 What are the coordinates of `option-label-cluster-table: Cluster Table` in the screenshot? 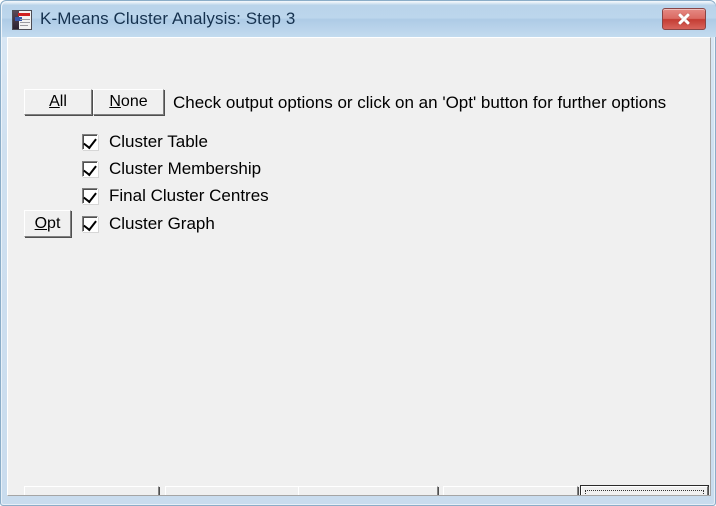 It's located at (158, 141).